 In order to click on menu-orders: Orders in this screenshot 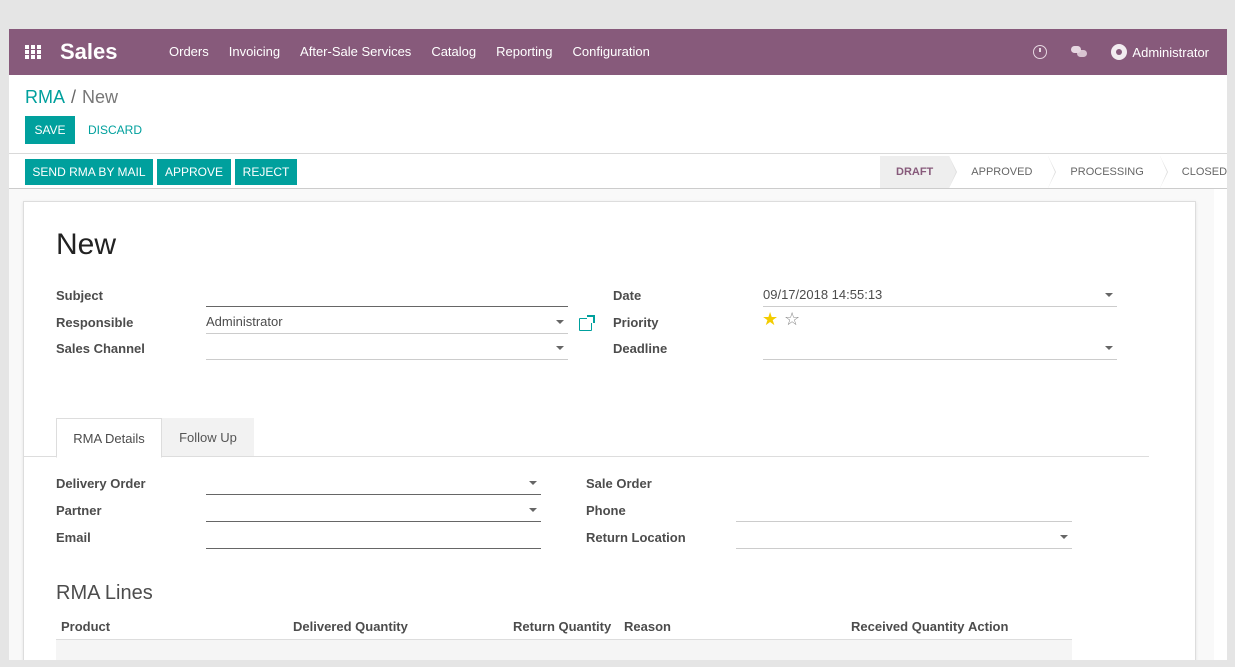, I will do `click(189, 52)`.